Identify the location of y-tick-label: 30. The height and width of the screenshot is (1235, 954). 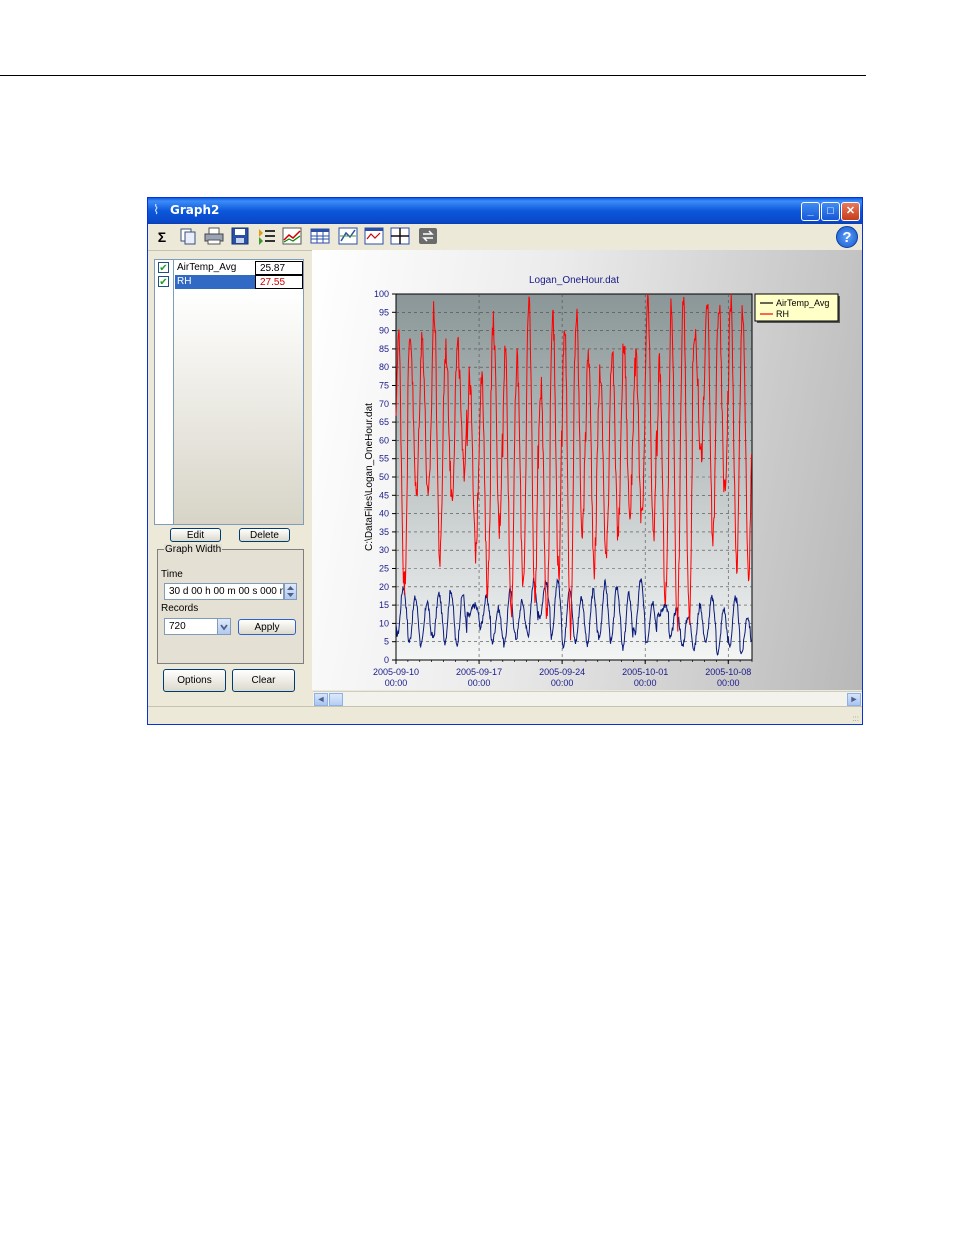
(384, 550).